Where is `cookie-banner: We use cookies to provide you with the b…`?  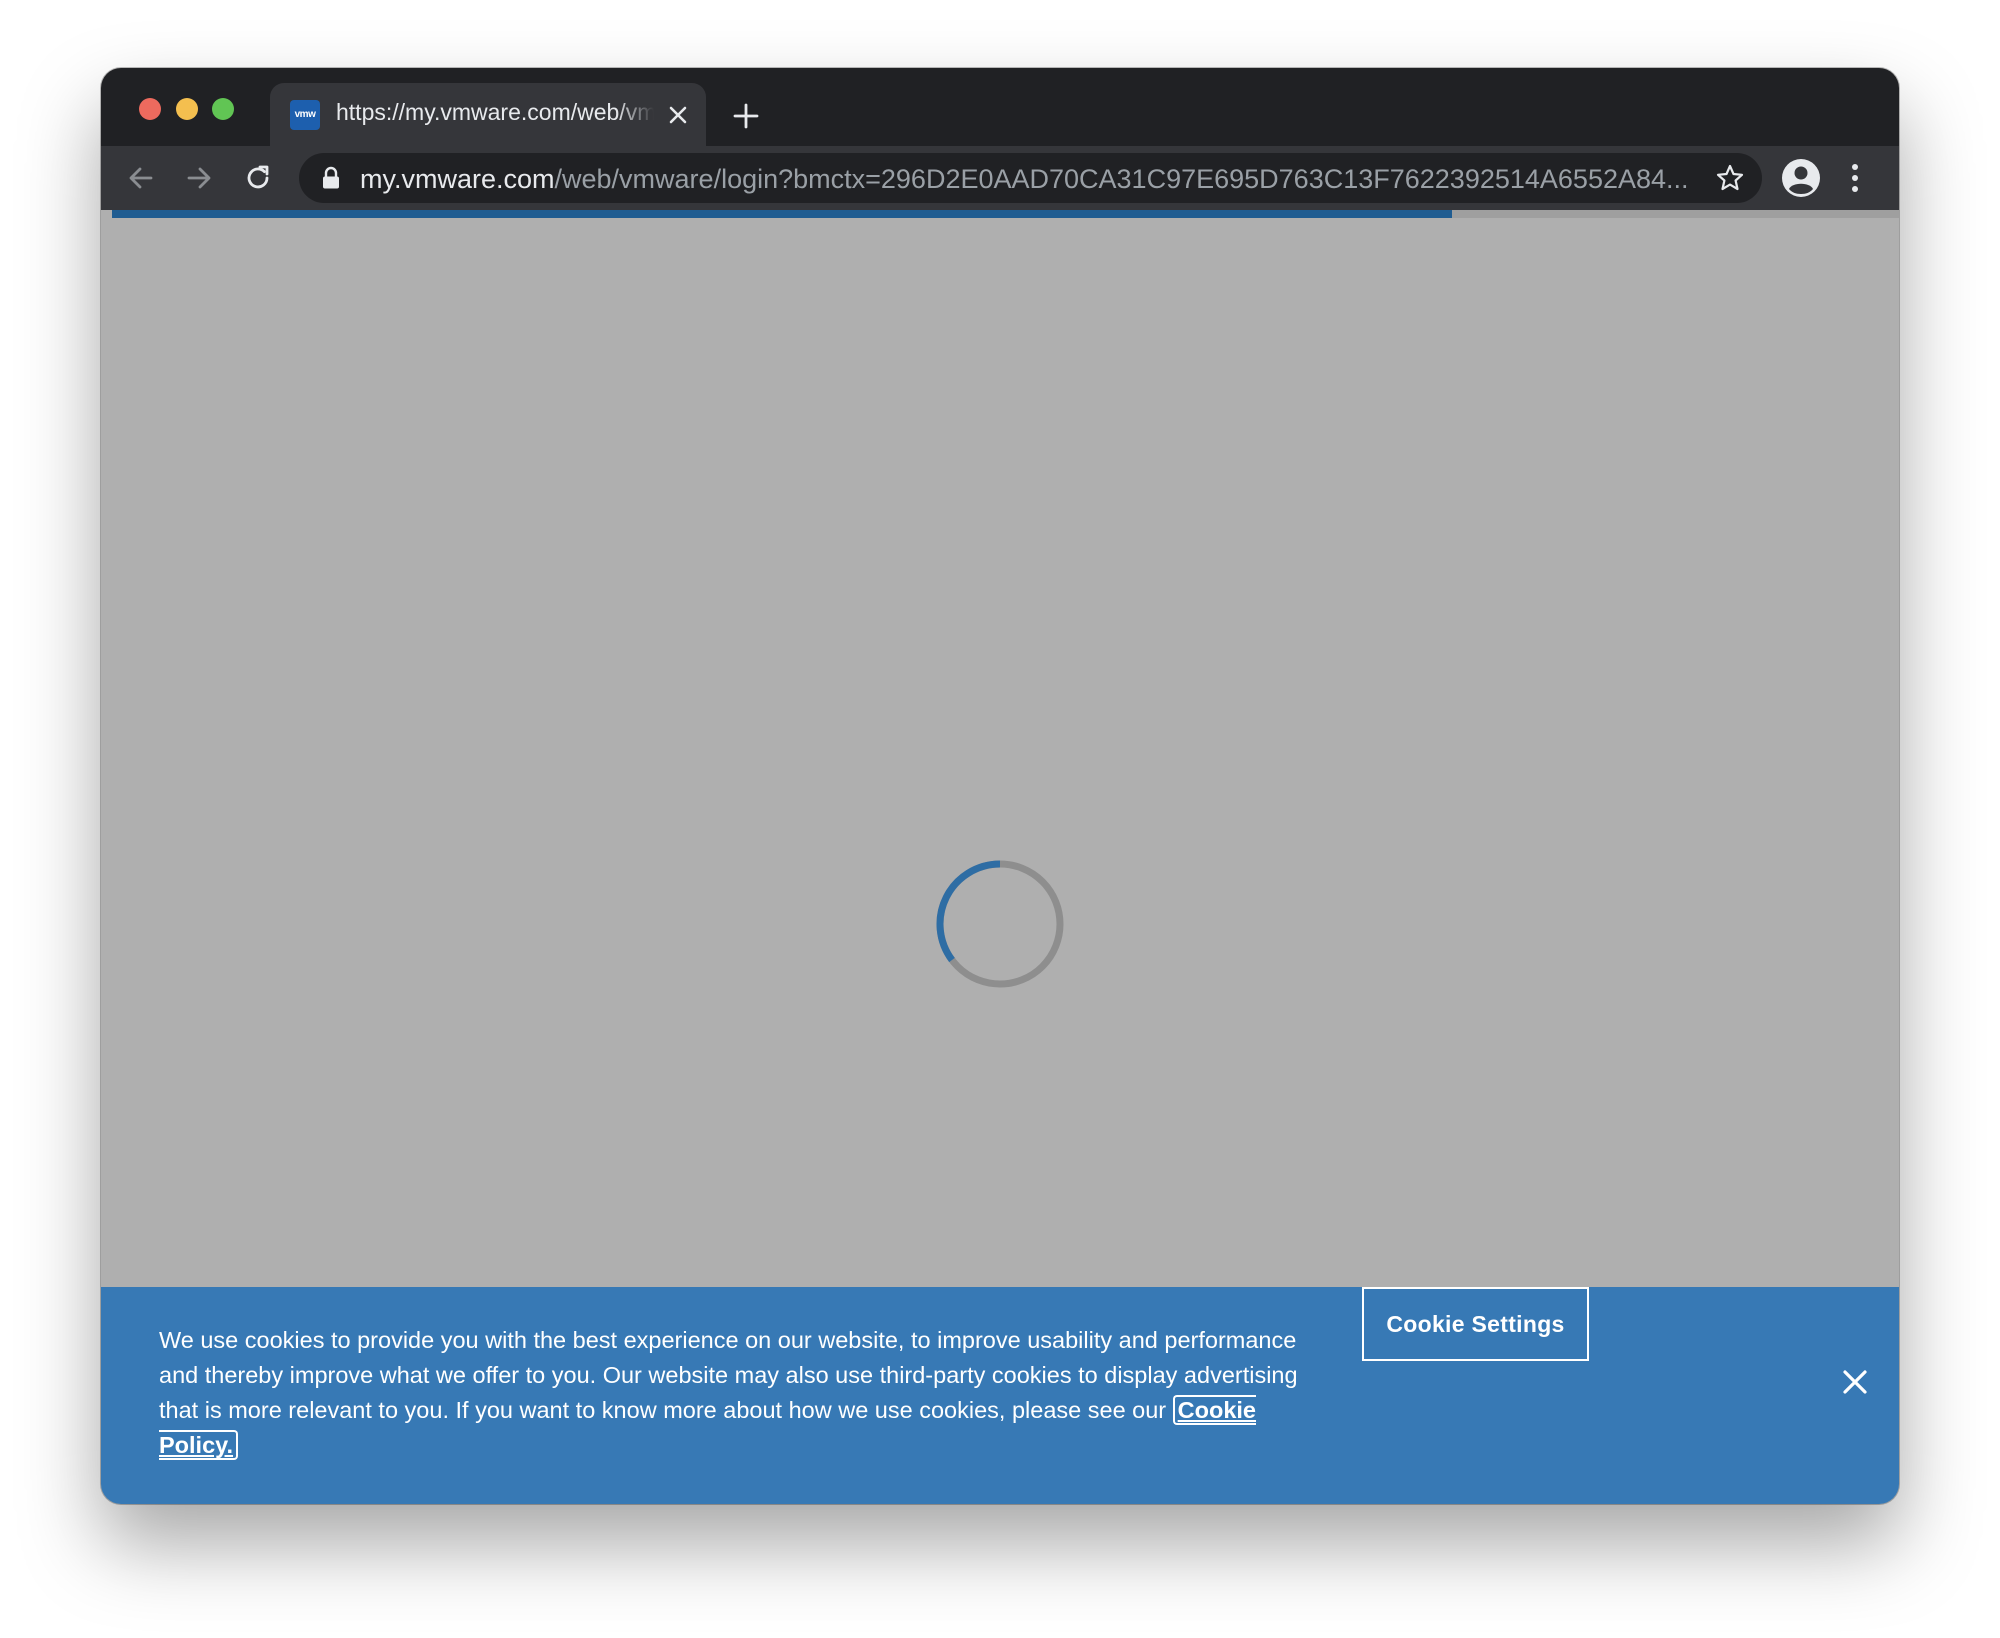
cookie-banner: We use cookies to provide you with the b… is located at coordinates (1000, 1395).